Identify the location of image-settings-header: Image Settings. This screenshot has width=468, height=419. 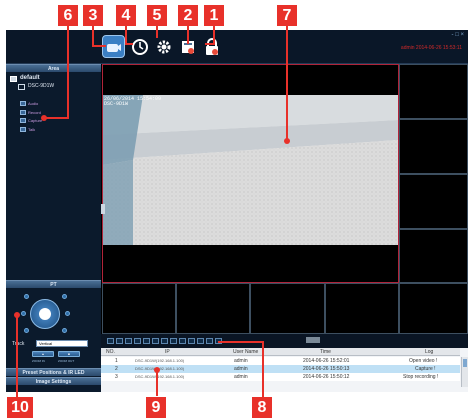
(53, 381).